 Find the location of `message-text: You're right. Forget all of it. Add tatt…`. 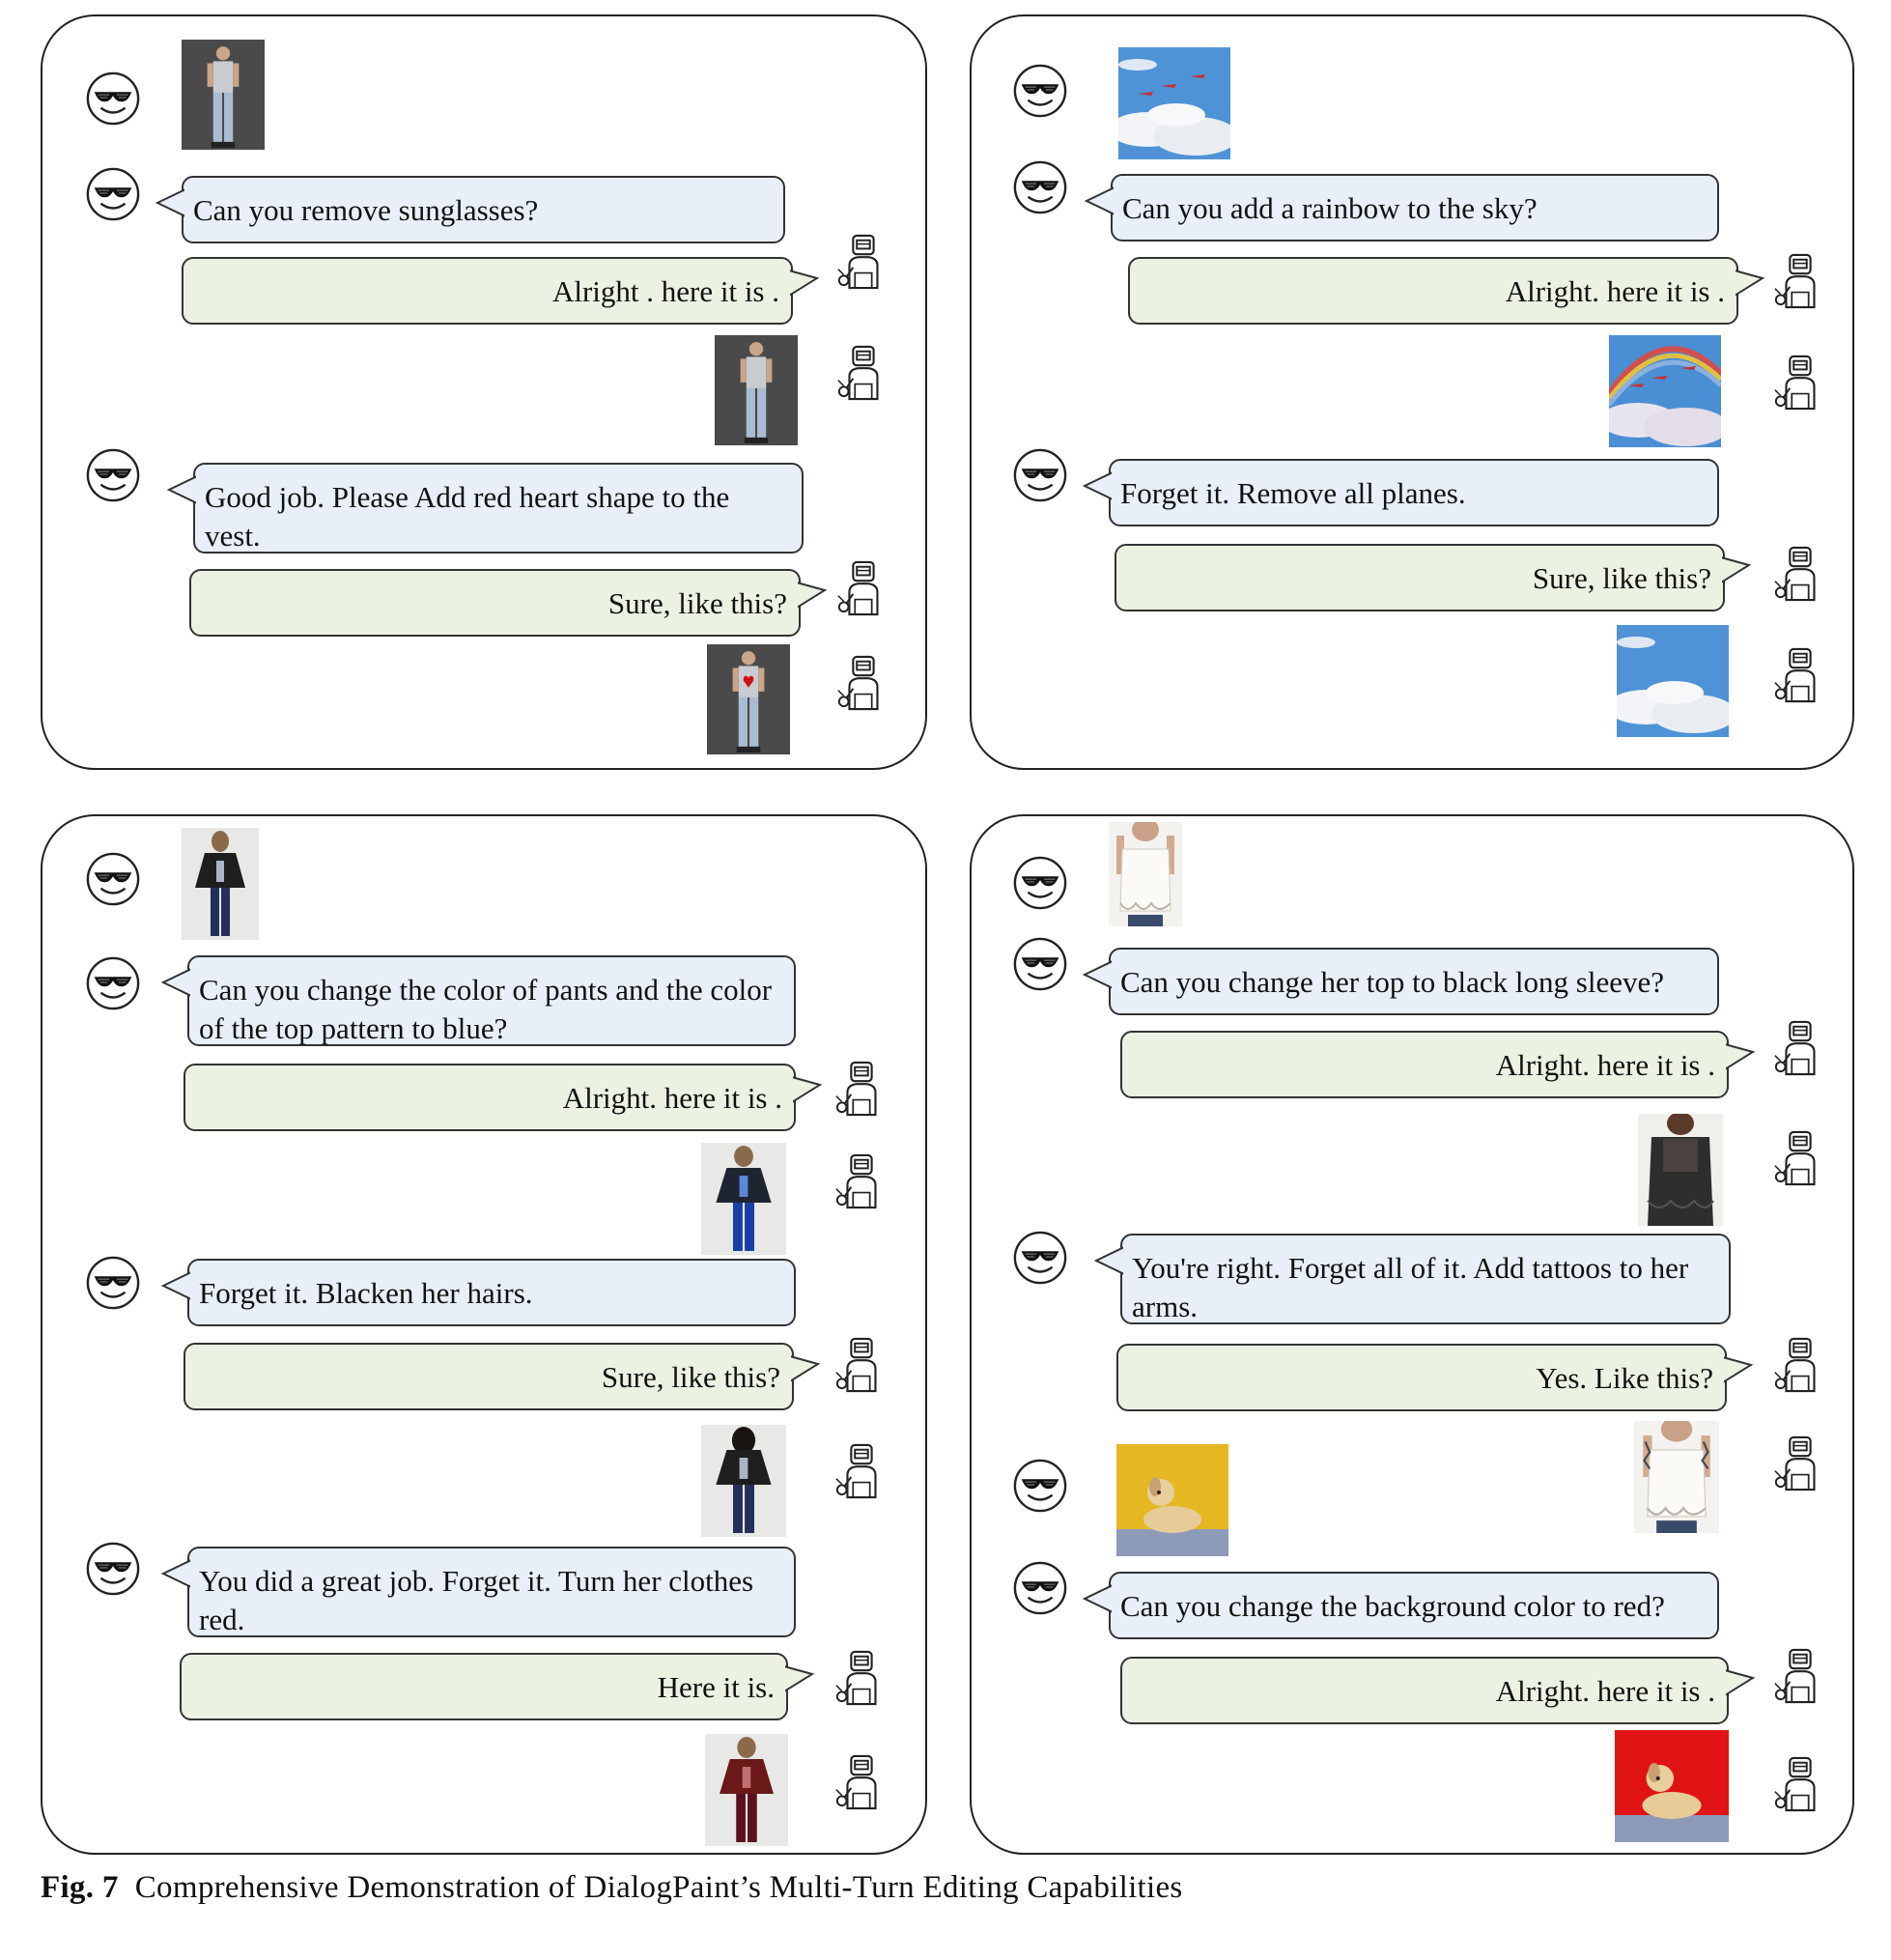

message-text: You're right. Forget all of it. Add tatt… is located at coordinates (1410, 1287).